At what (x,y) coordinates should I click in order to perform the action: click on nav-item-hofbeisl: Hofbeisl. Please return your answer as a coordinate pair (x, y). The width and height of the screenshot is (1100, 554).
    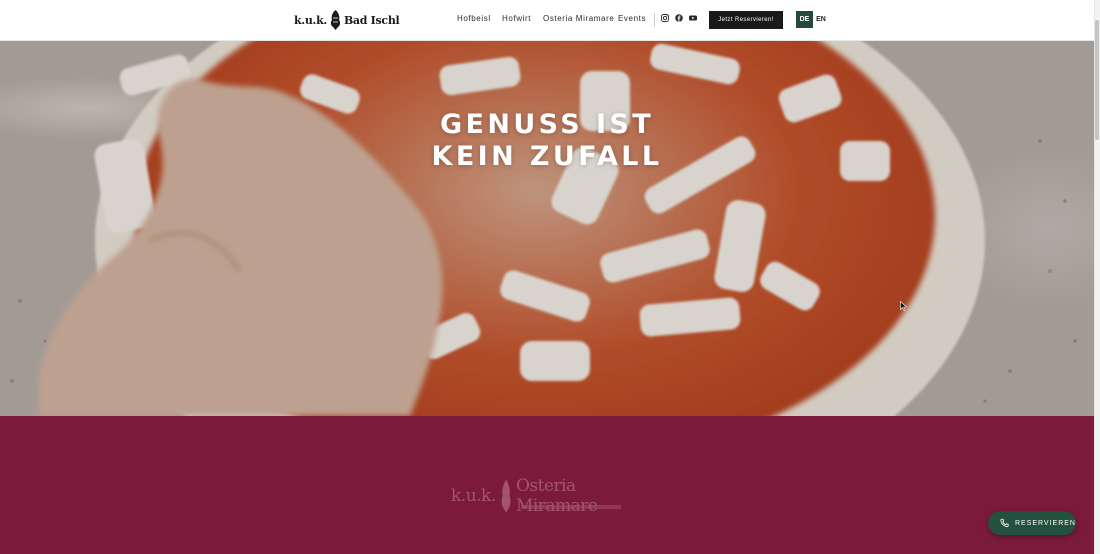
    Looking at the image, I should click on (479, 18).